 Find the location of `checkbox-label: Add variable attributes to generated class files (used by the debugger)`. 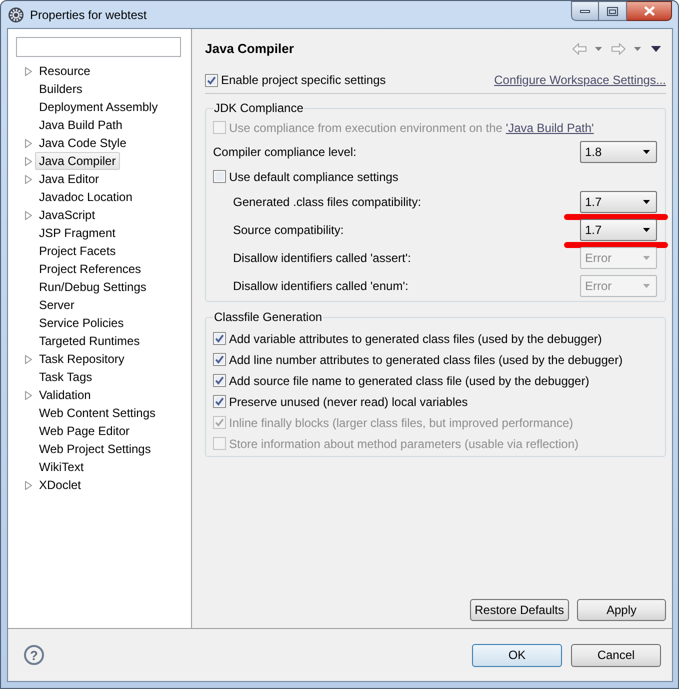

checkbox-label: Add variable attributes to generated class files (used by the debugger) is located at coordinates (415, 339).